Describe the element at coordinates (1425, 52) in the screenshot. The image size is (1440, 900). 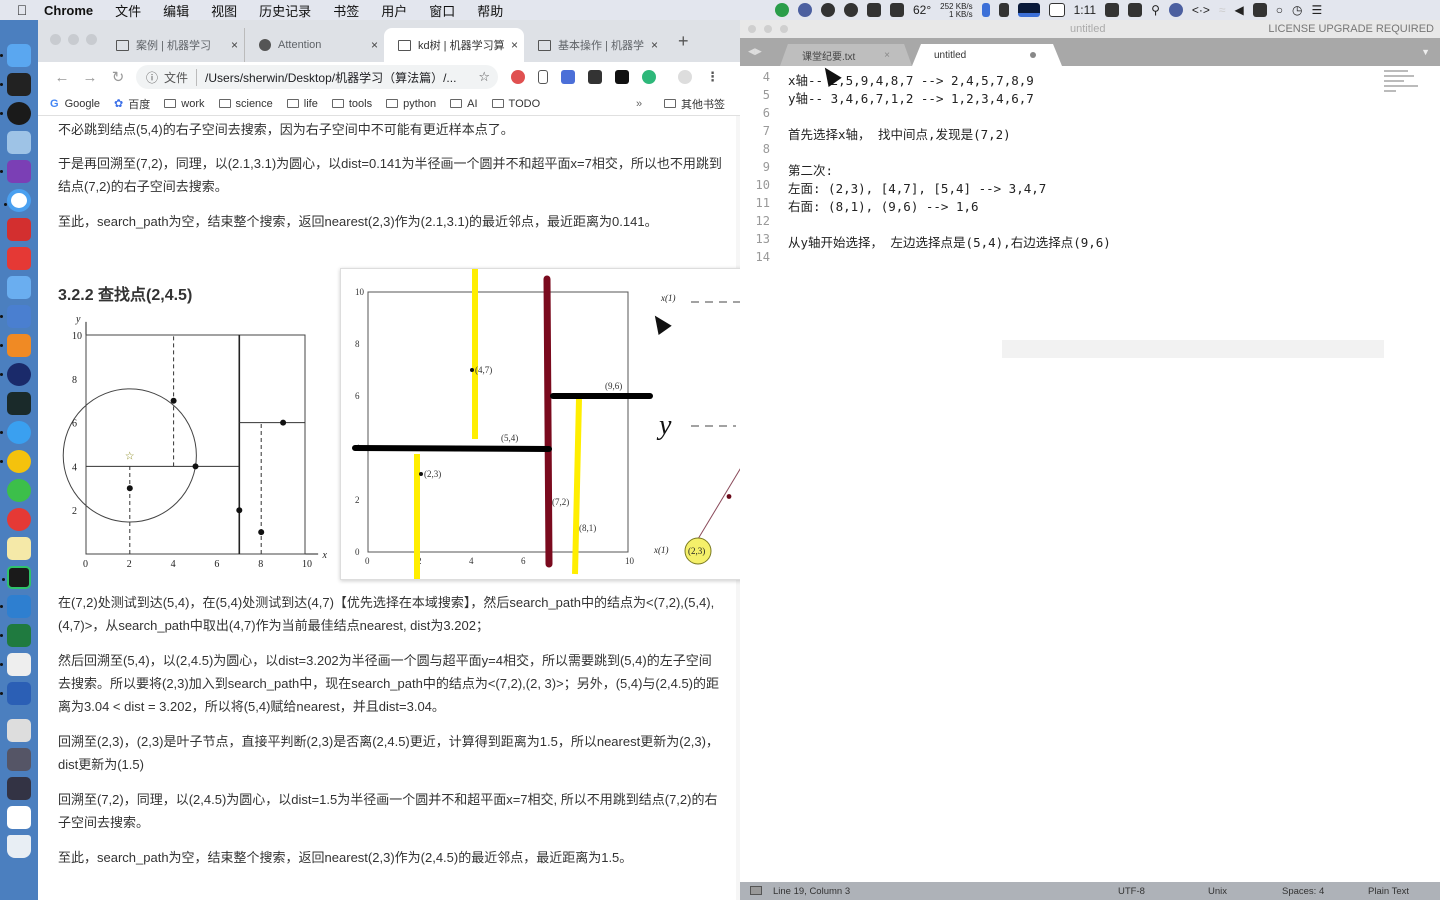
I see `tab-dropdown-icon: ▼` at that location.